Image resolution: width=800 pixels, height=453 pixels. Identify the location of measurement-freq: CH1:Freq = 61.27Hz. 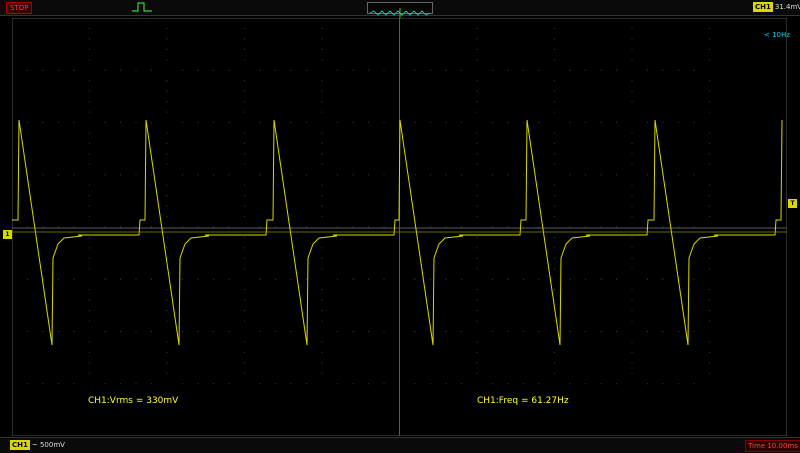
(523, 401).